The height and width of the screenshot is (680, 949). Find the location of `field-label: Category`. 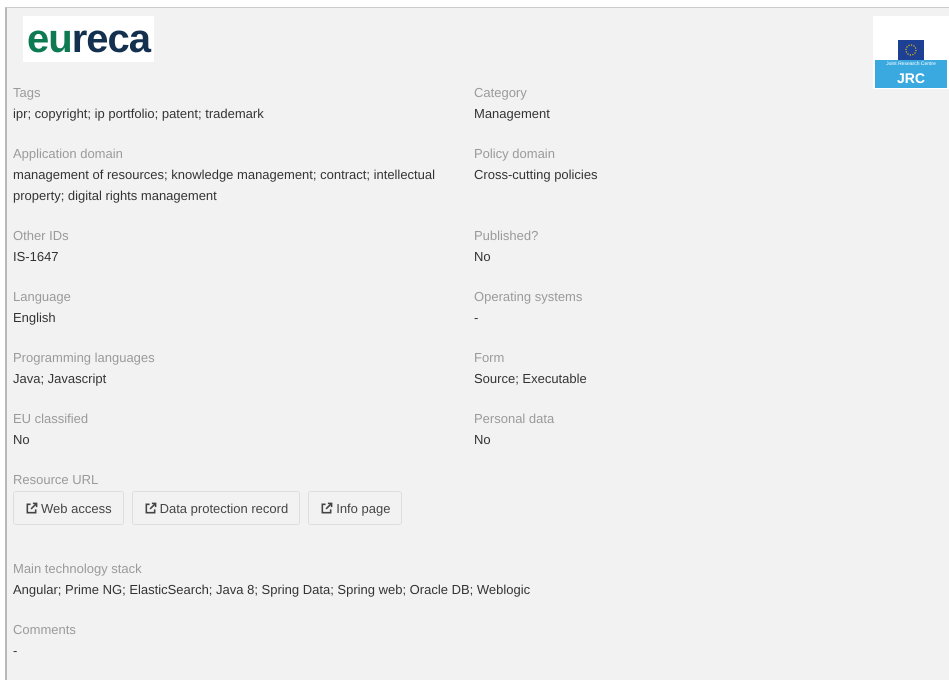

field-label: Category is located at coordinates (501, 93).